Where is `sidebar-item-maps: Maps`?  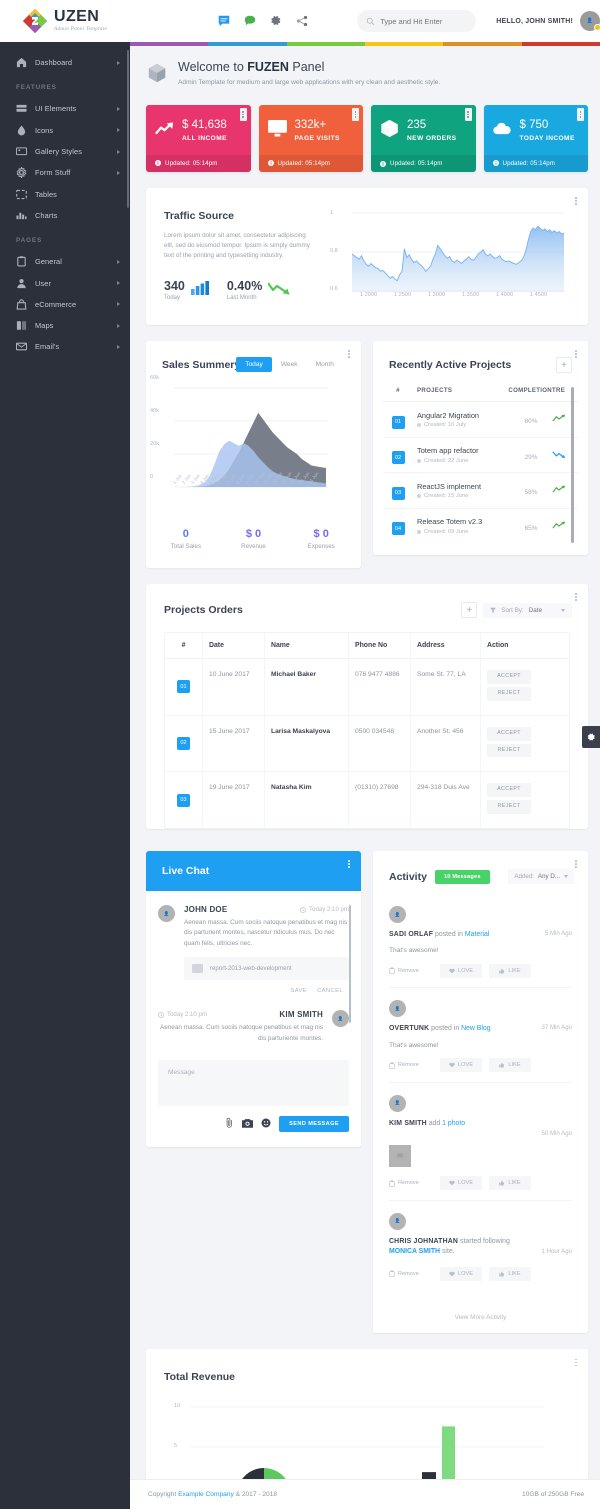
sidebar-item-maps: Maps is located at coordinates (65, 325).